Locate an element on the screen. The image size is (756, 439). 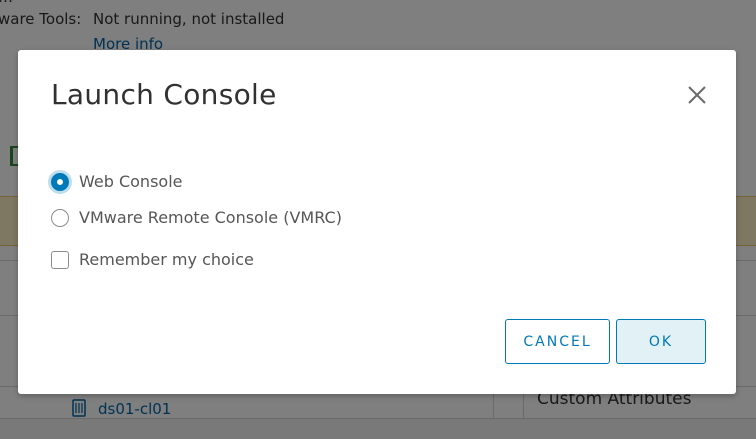
remember-choice-option: Remember my choice is located at coordinates (152, 259).